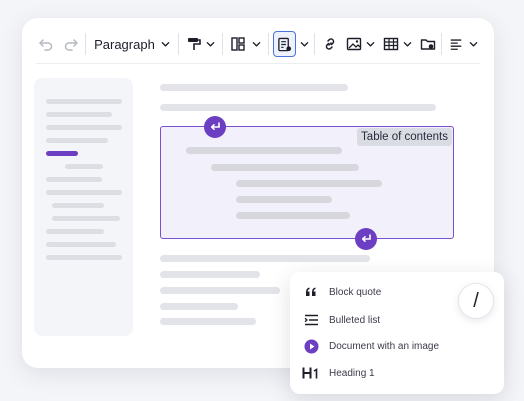 This screenshot has height=401, width=524. I want to click on paragraph-format-dropdown: Paragraph, so click(132, 44).